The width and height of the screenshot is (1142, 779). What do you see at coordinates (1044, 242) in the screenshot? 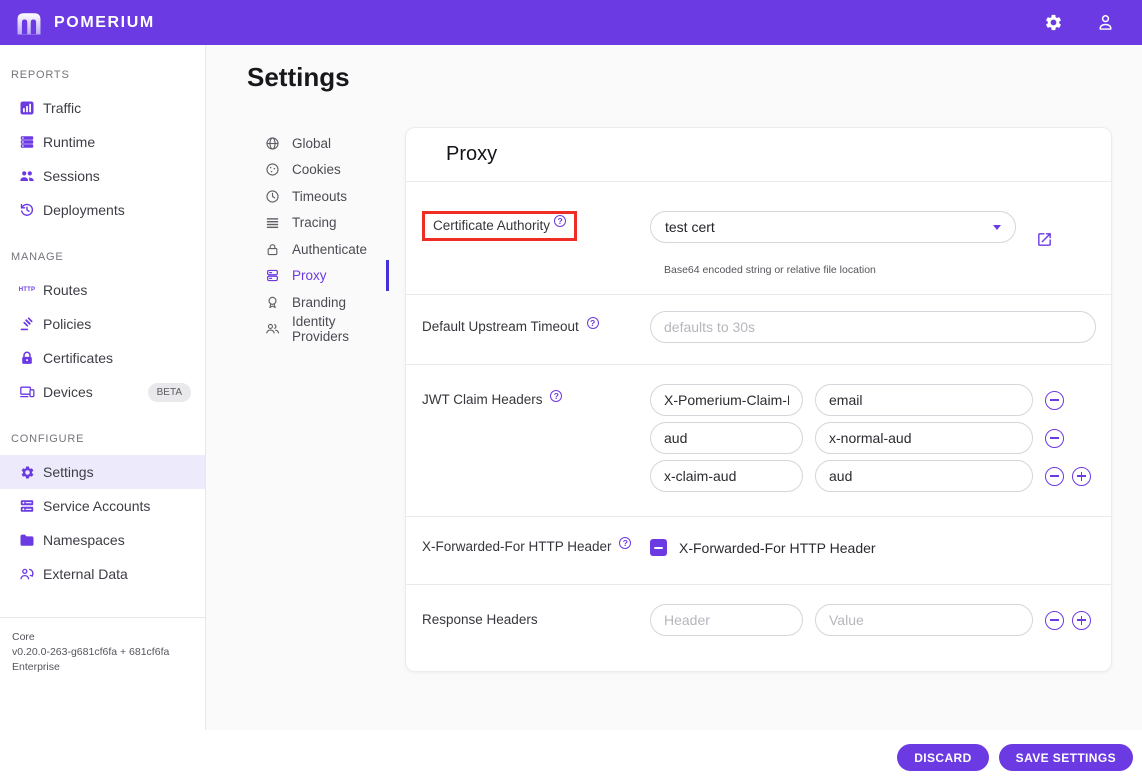
I see `open-in-new-icon` at bounding box center [1044, 242].